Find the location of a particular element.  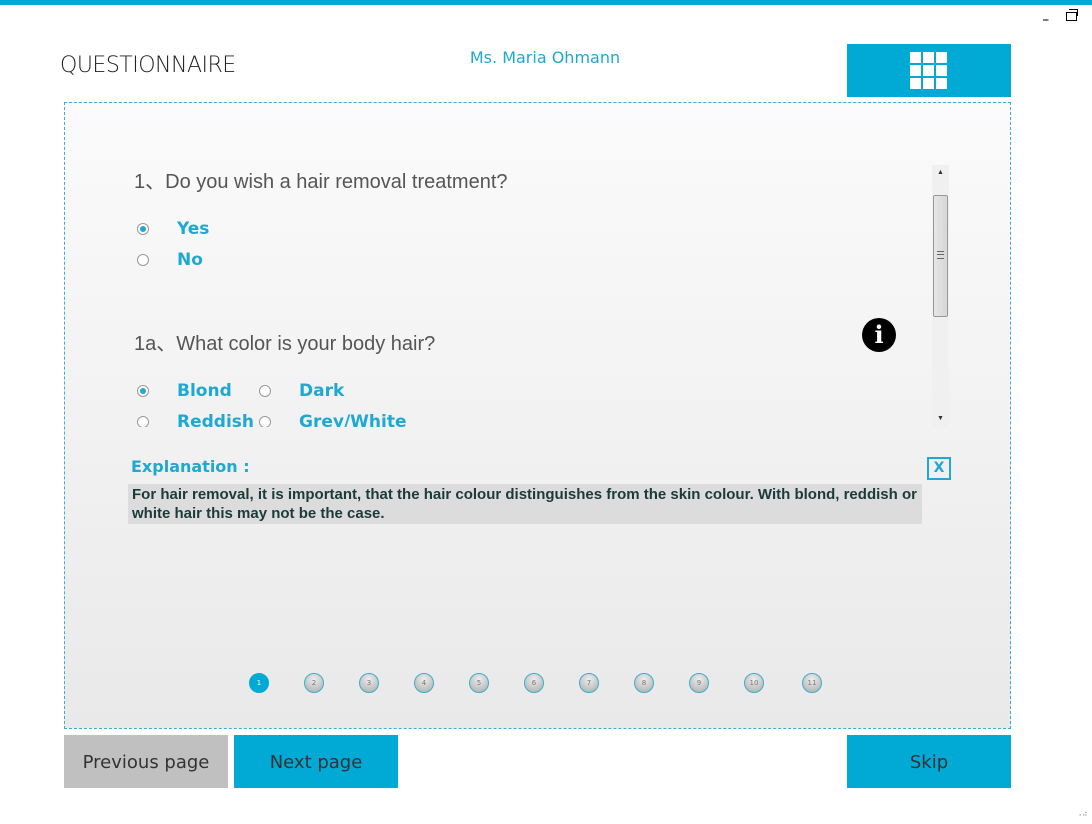

skip-button: Skip is located at coordinates (929, 761).